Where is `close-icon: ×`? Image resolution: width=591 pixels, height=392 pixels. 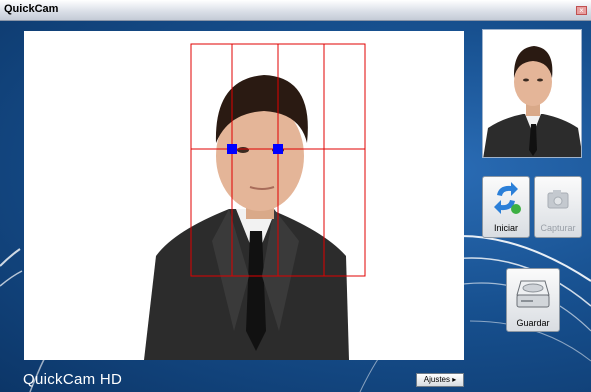 close-icon: × is located at coordinates (581, 10).